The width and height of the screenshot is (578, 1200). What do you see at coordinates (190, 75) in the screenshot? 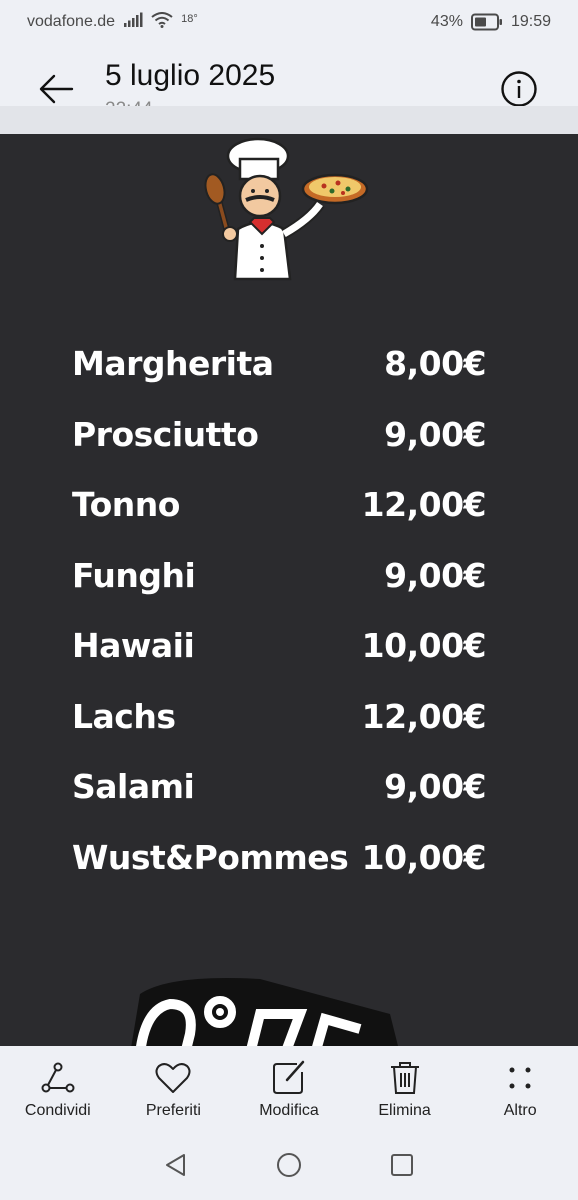
I see `page-title: 5 luglio 2025` at bounding box center [190, 75].